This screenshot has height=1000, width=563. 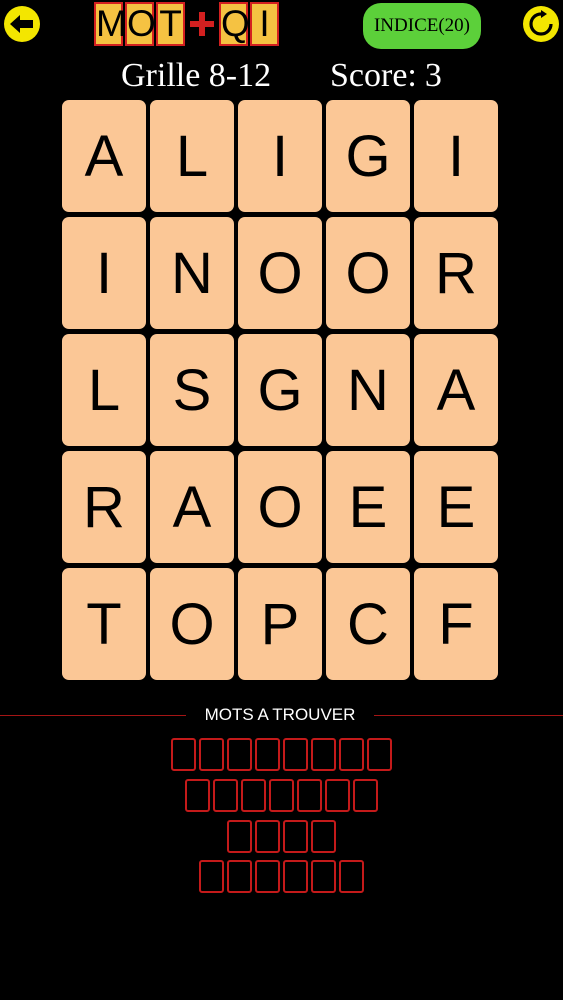 I want to click on app-logo: M O T Q I, so click(x=187, y=24).